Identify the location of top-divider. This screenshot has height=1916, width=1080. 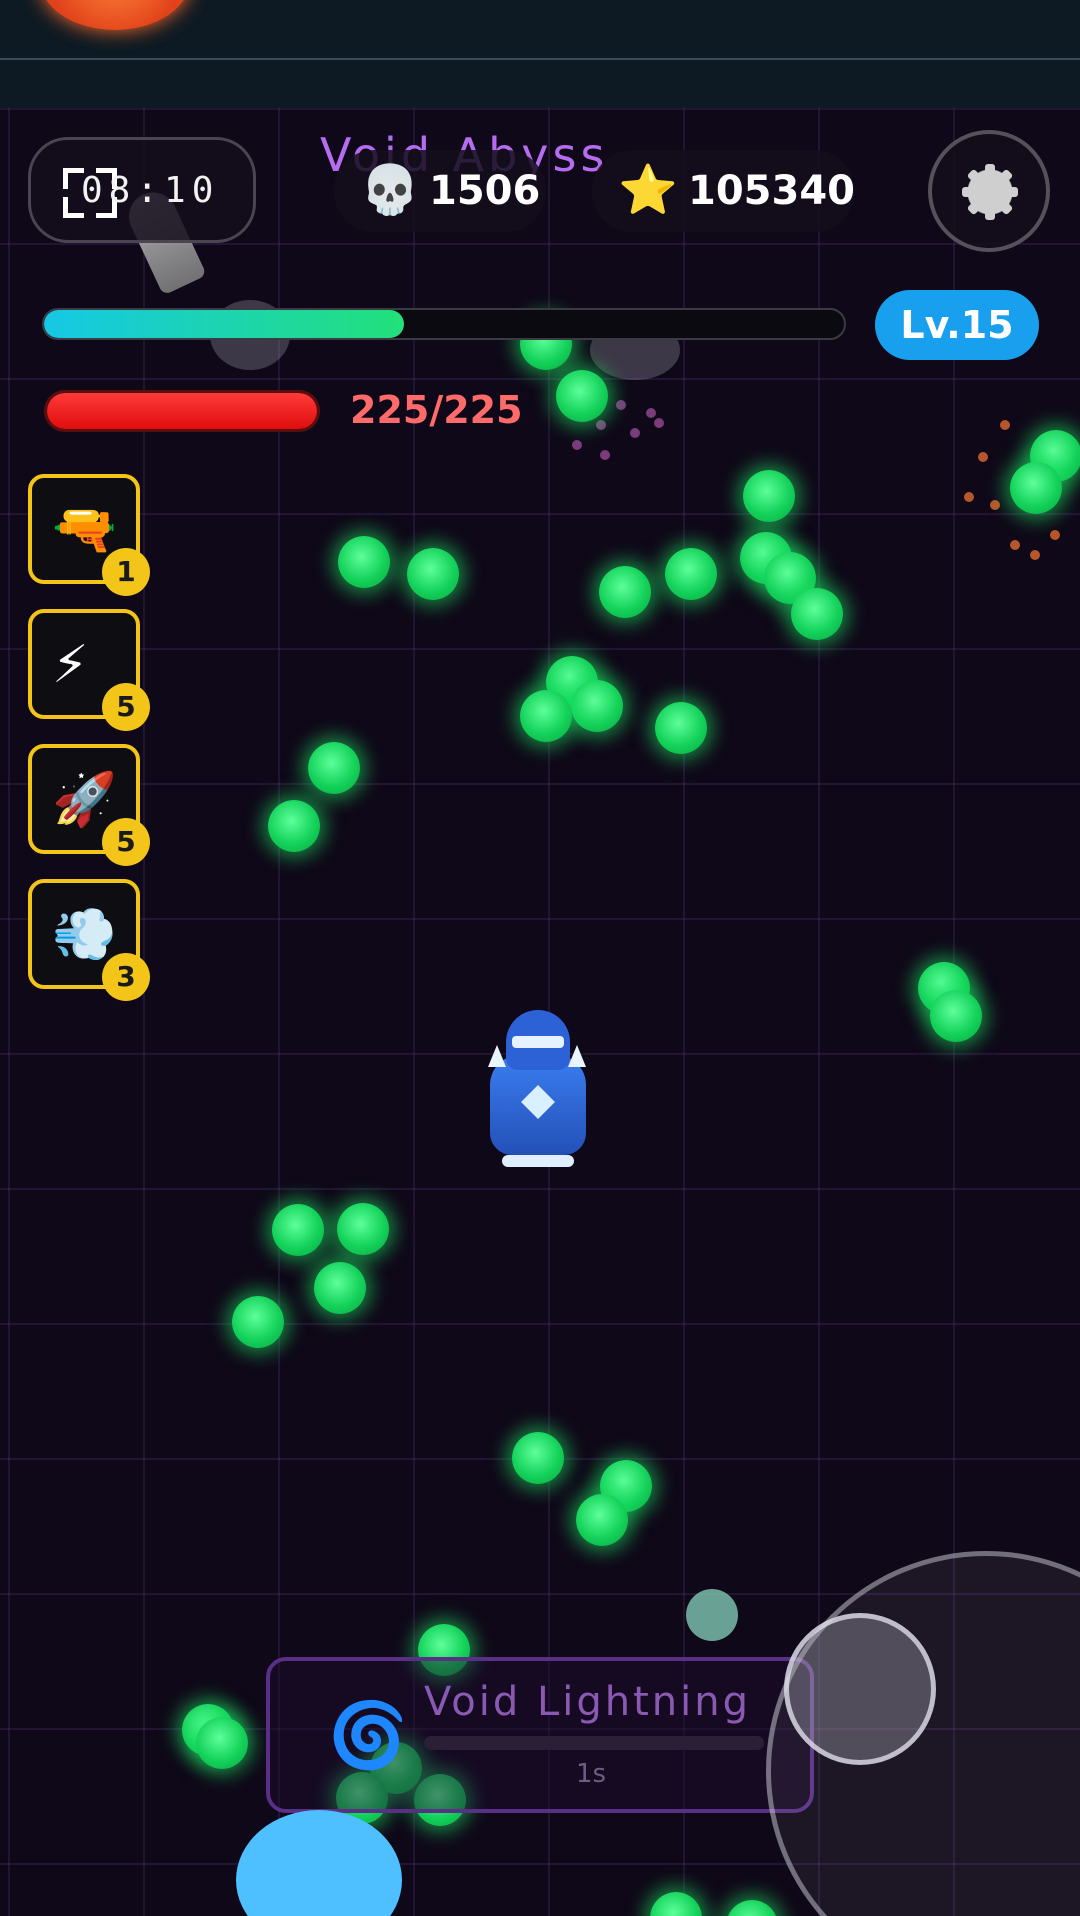
(540, 59).